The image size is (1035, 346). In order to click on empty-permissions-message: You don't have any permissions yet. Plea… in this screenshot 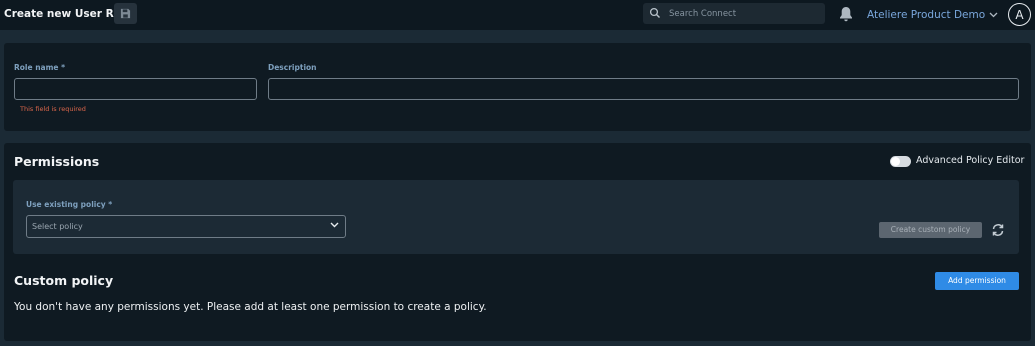, I will do `click(250, 307)`.